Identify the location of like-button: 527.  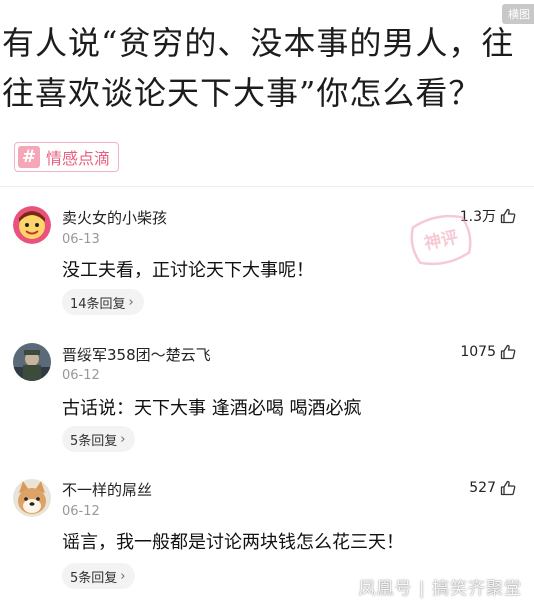
(492, 488).